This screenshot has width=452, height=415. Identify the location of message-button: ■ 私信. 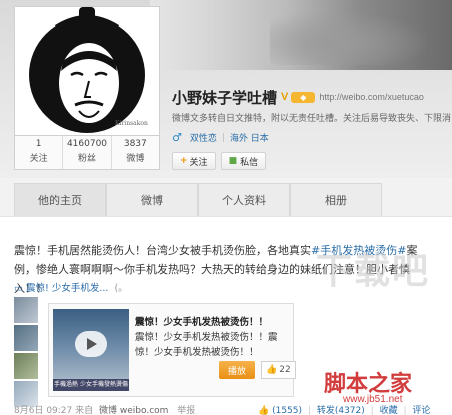
(243, 161).